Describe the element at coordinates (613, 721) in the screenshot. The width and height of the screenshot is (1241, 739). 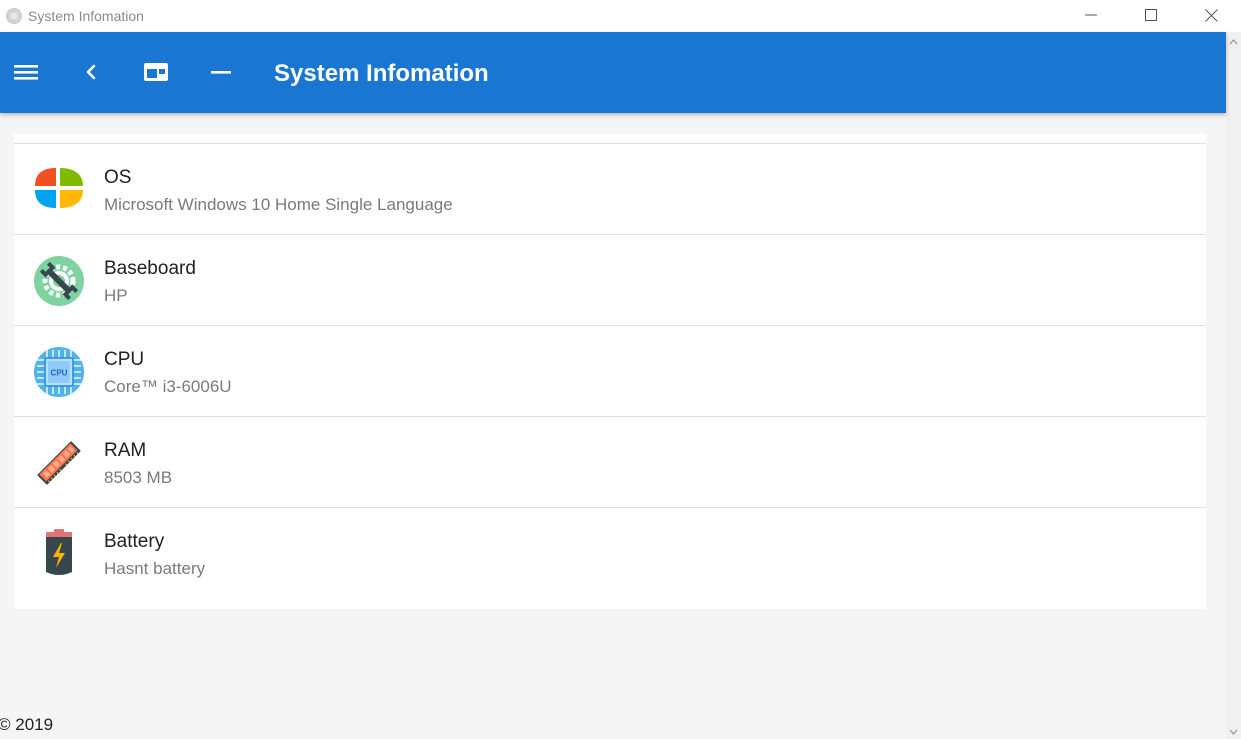
I see `footer: © 2019` at that location.